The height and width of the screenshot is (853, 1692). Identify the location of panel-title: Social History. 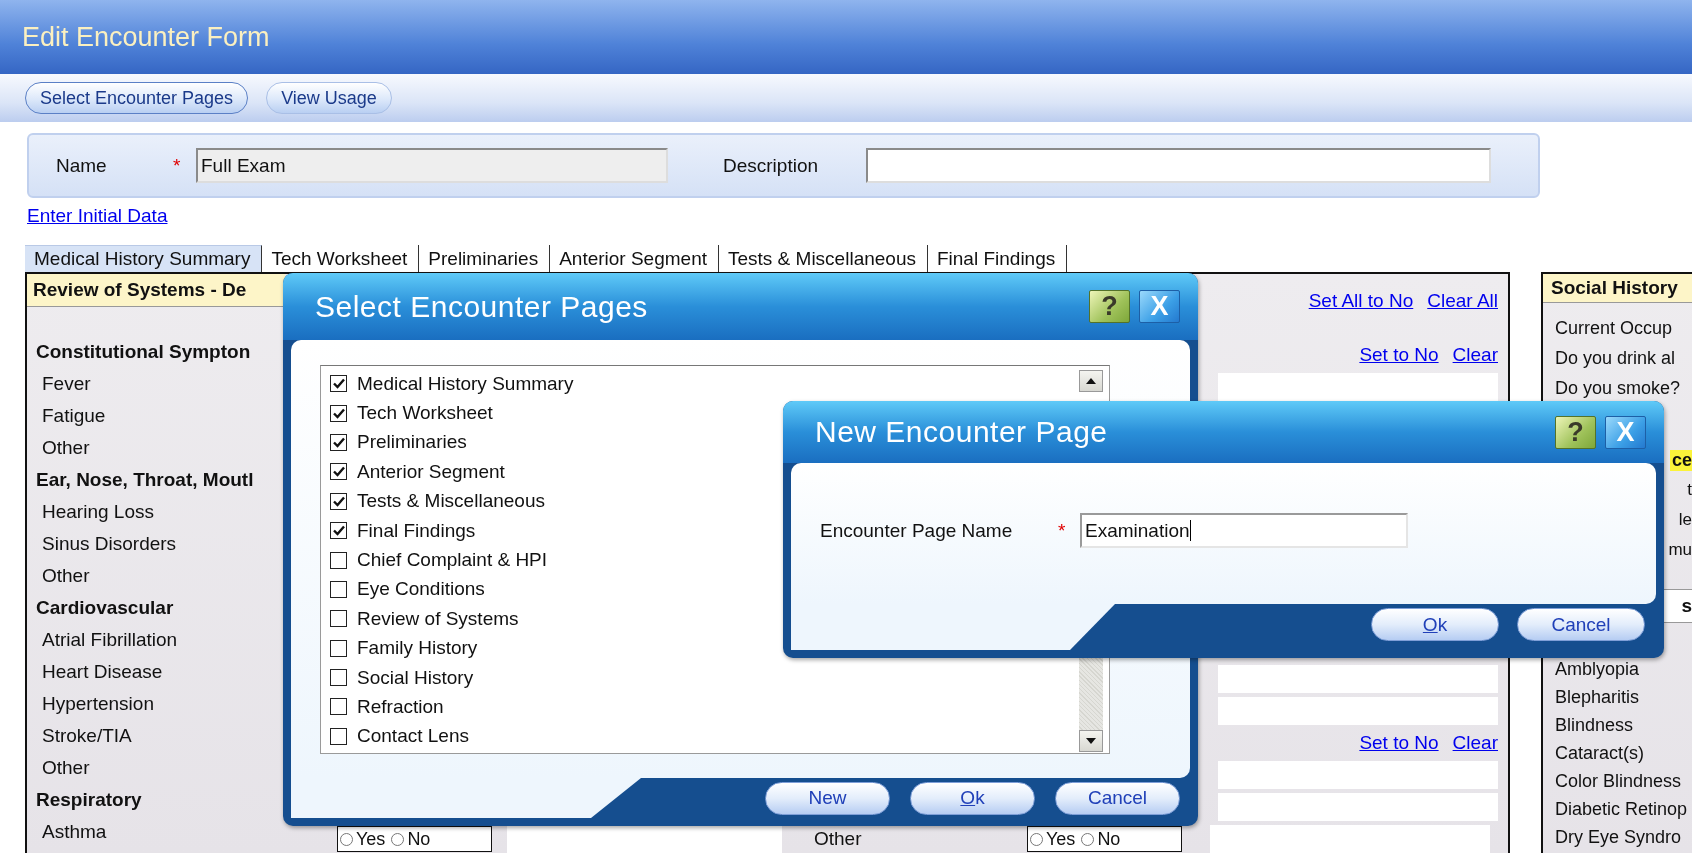
(1617, 288).